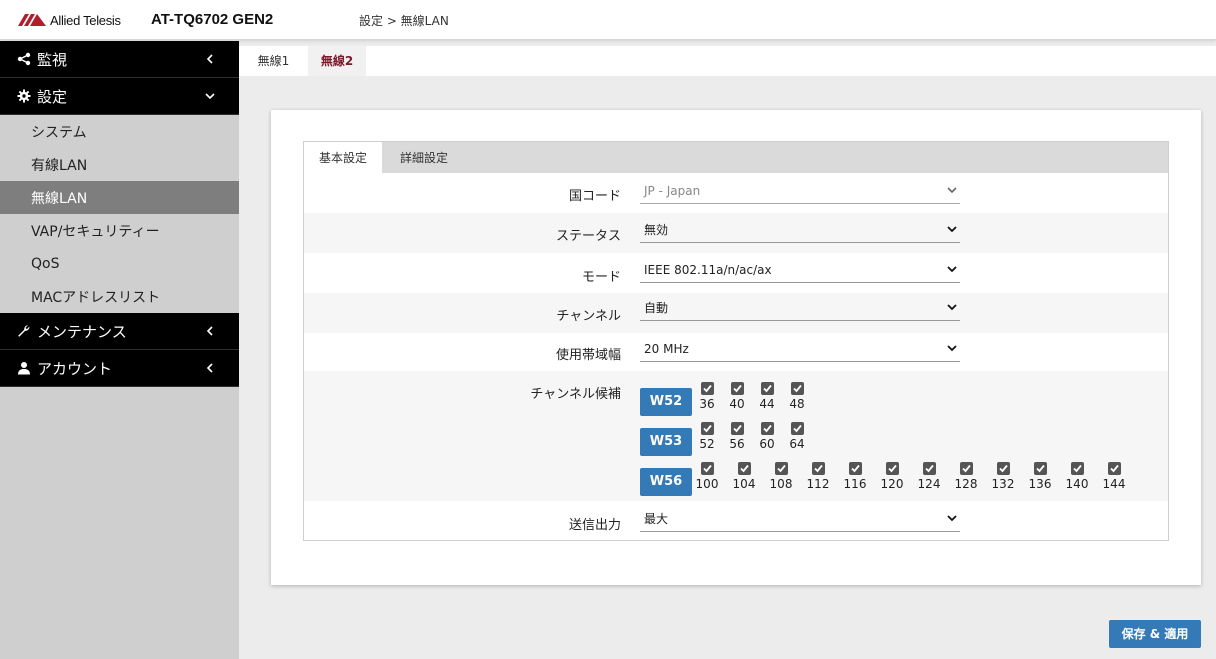  I want to click on sidebar-subitem-qos: QoS, so click(119, 263).